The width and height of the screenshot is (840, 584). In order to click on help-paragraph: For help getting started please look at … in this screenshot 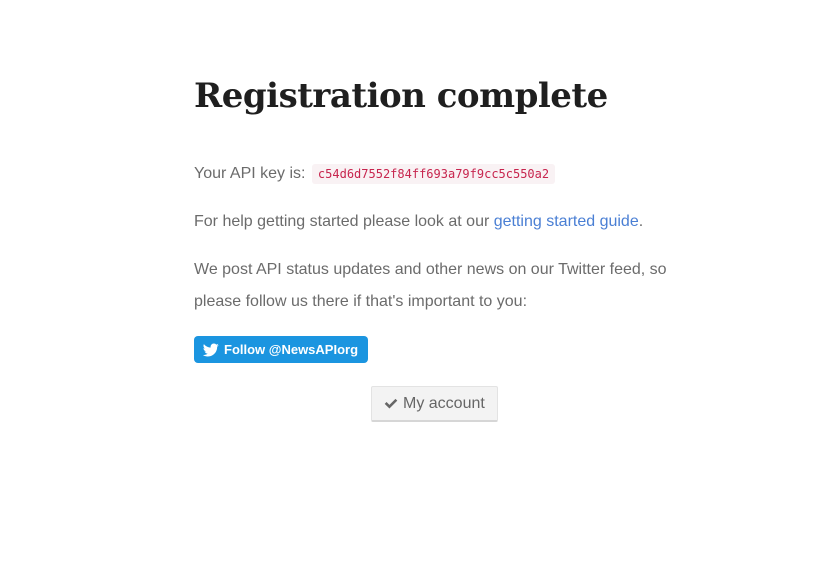, I will do `click(434, 222)`.